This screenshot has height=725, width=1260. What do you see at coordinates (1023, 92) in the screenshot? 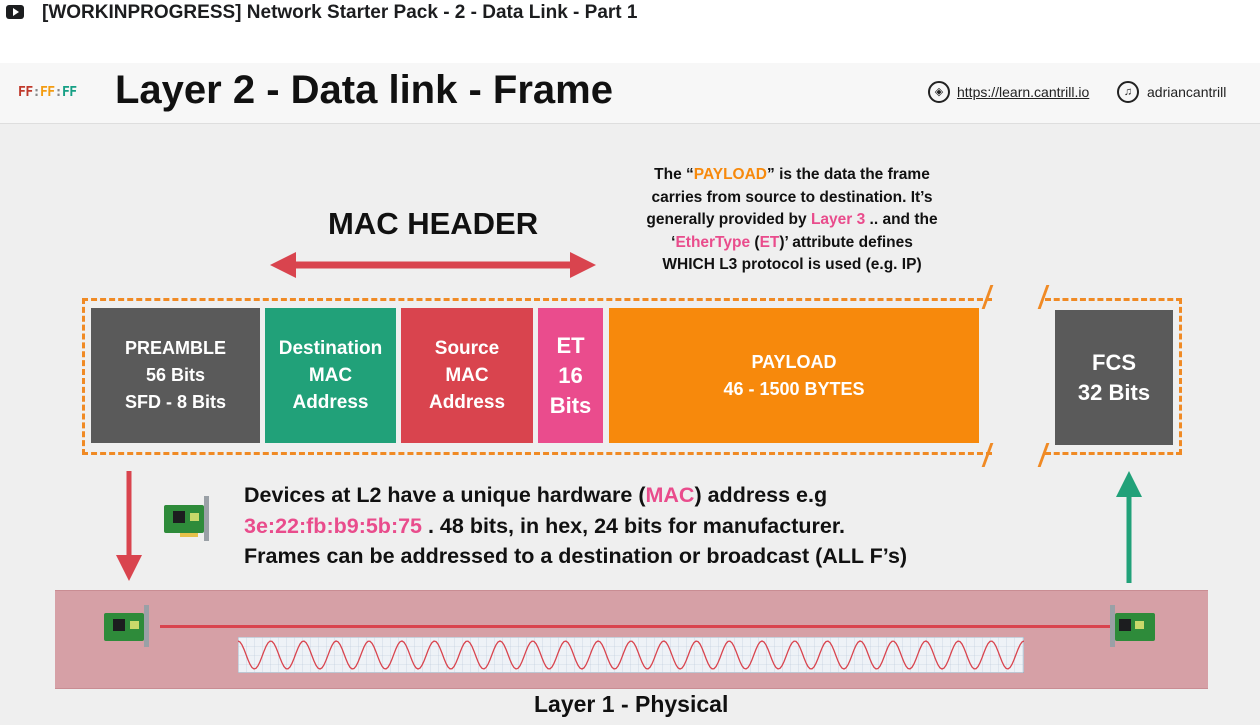
I see `website-link: https://learn.cantrill.io` at bounding box center [1023, 92].